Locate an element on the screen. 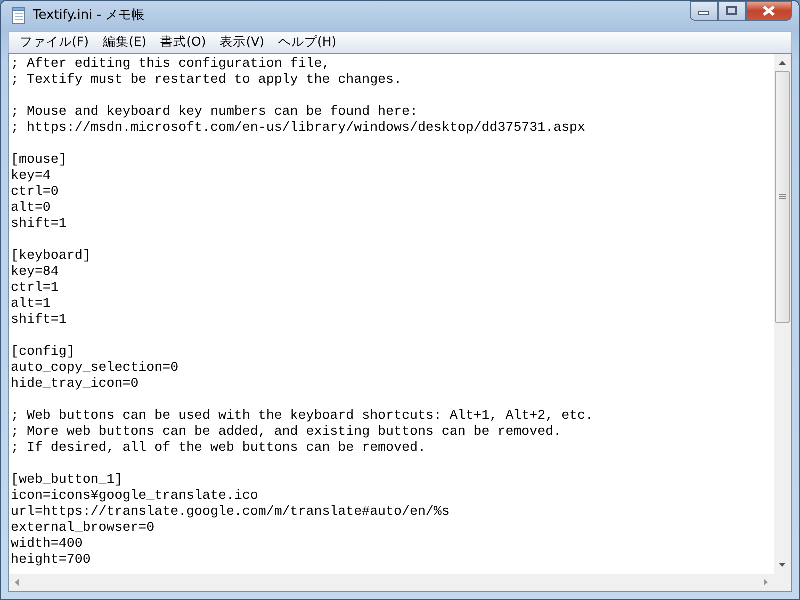 Image resolution: width=800 pixels, height=600 pixels. text-line: ; More web buttons can be added, and existing buttons can be removed. is located at coordinates (286, 432).